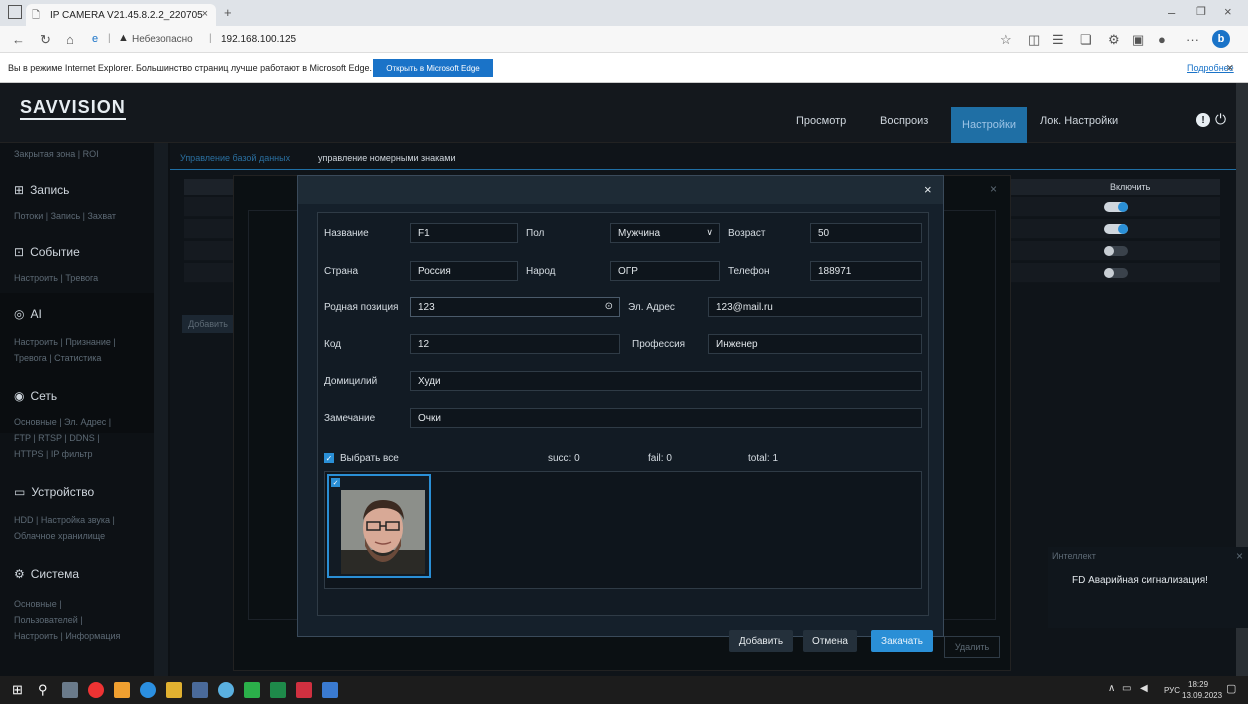  I want to click on tray-chevron-icon: ∧, so click(1111, 688).